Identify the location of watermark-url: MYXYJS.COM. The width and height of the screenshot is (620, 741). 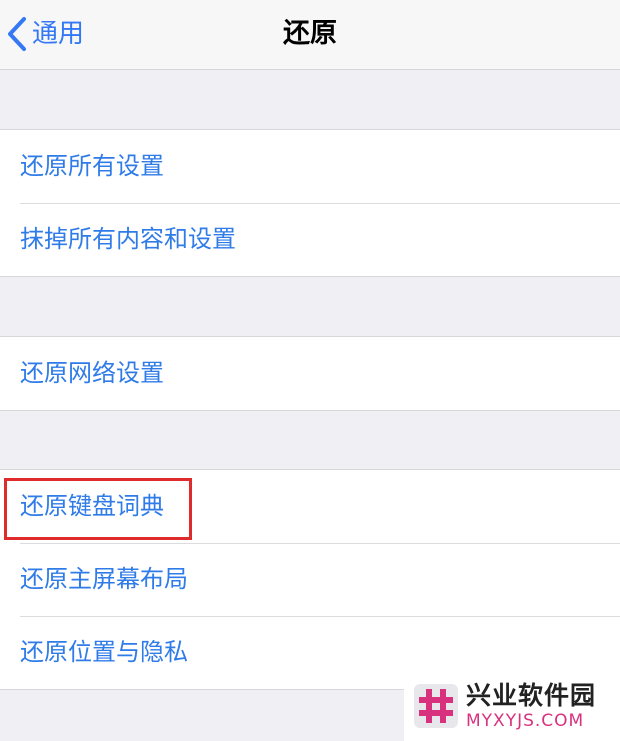
(525, 721).